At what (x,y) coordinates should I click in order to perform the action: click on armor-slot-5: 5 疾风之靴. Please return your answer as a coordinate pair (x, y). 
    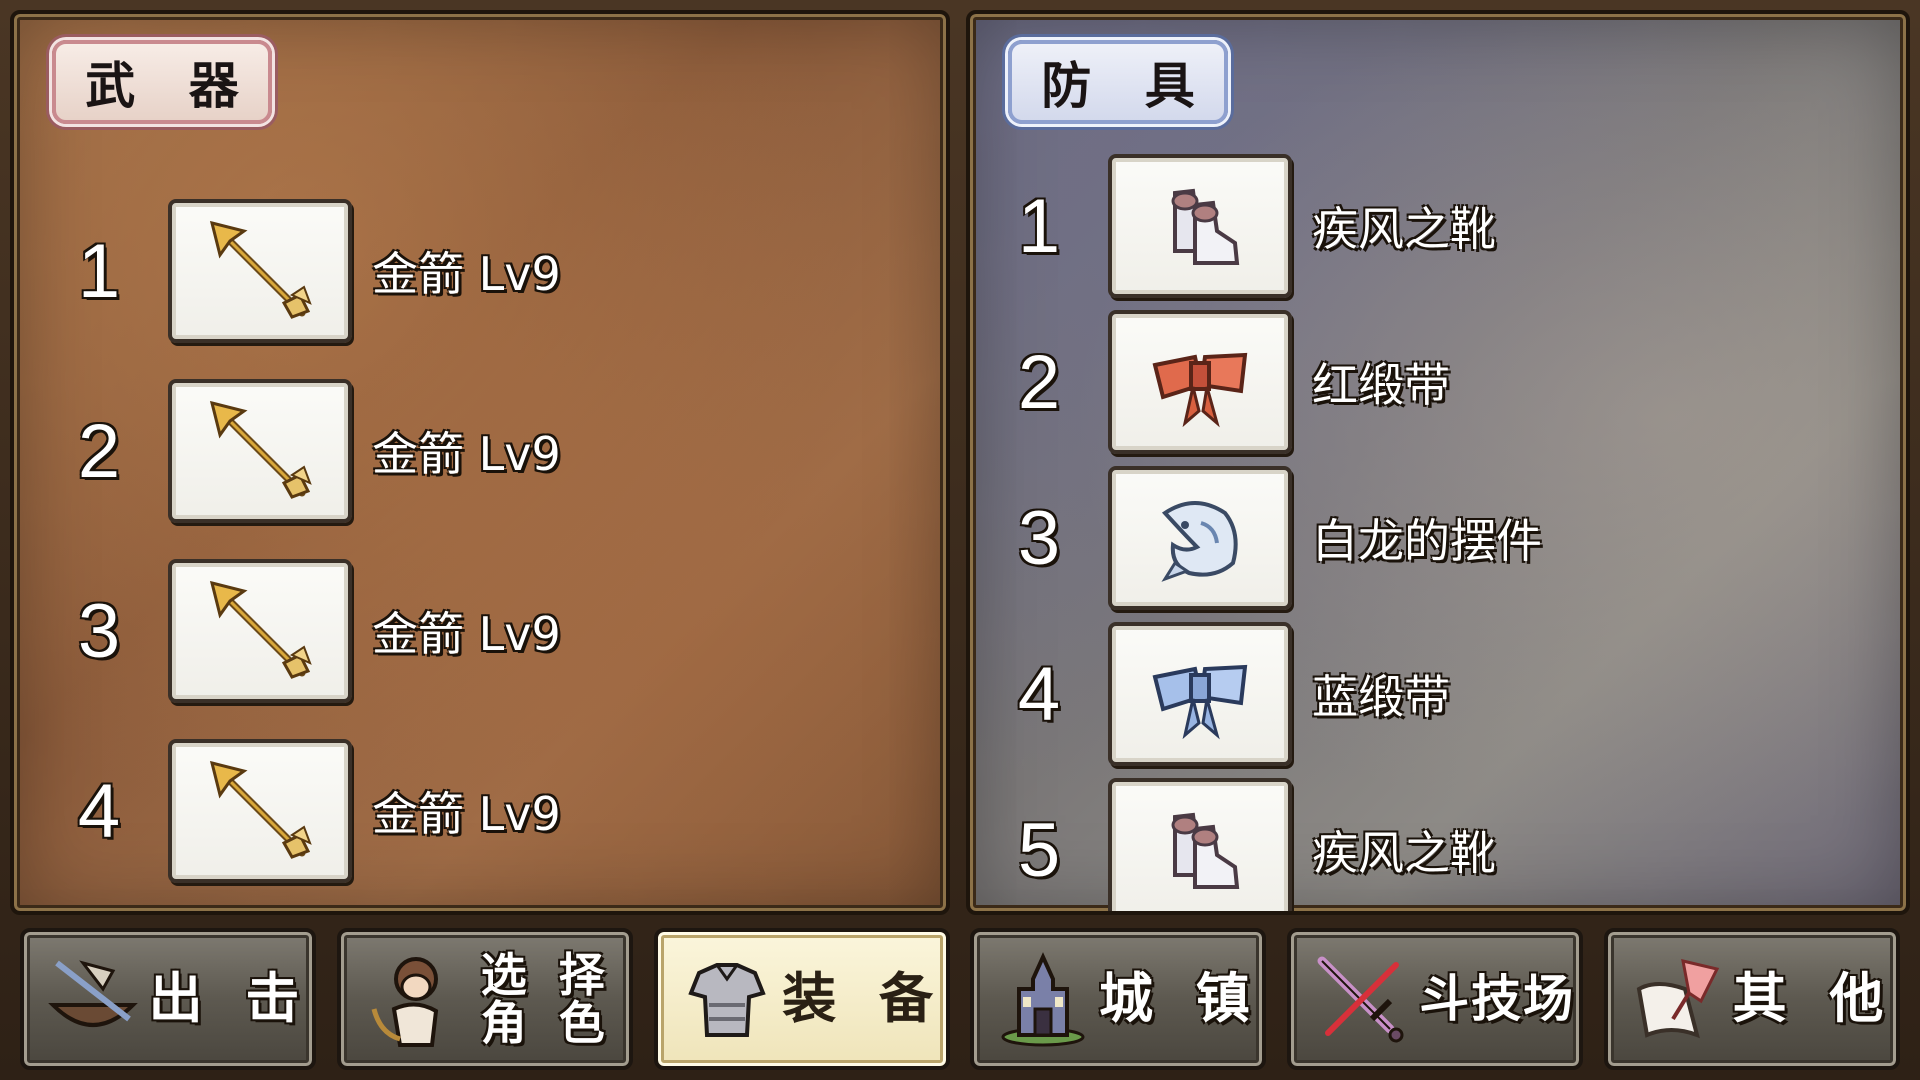
    Looking at the image, I should click on (1245, 844).